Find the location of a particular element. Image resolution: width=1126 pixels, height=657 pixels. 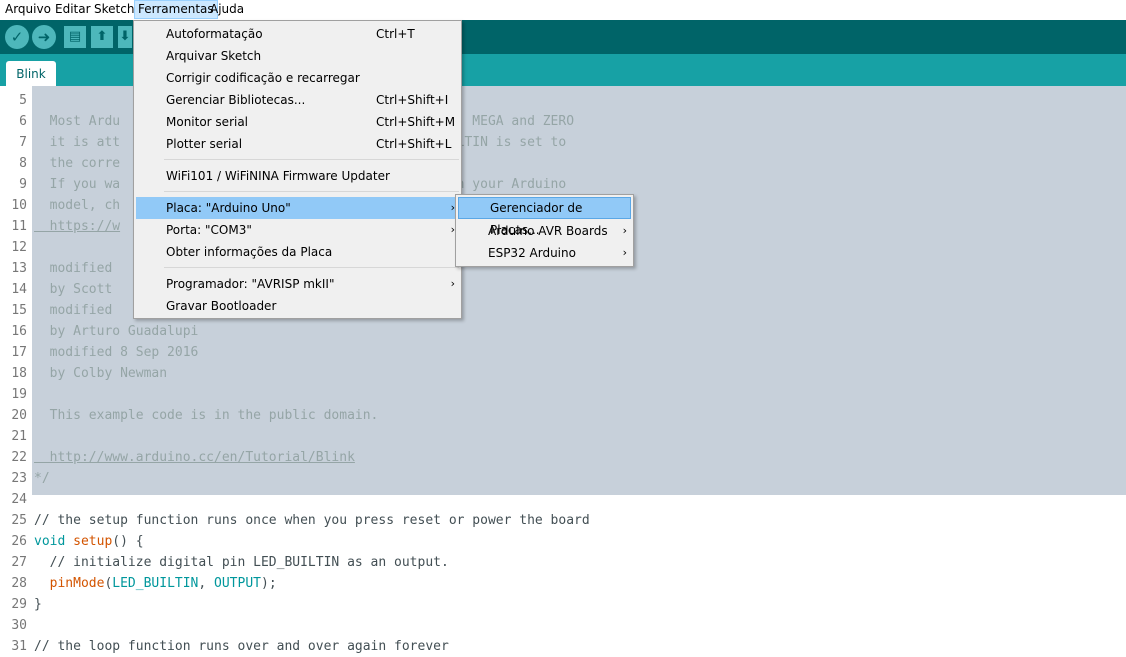

menu-item-esp32-arduino: ESP32 Arduino › is located at coordinates (544, 253).